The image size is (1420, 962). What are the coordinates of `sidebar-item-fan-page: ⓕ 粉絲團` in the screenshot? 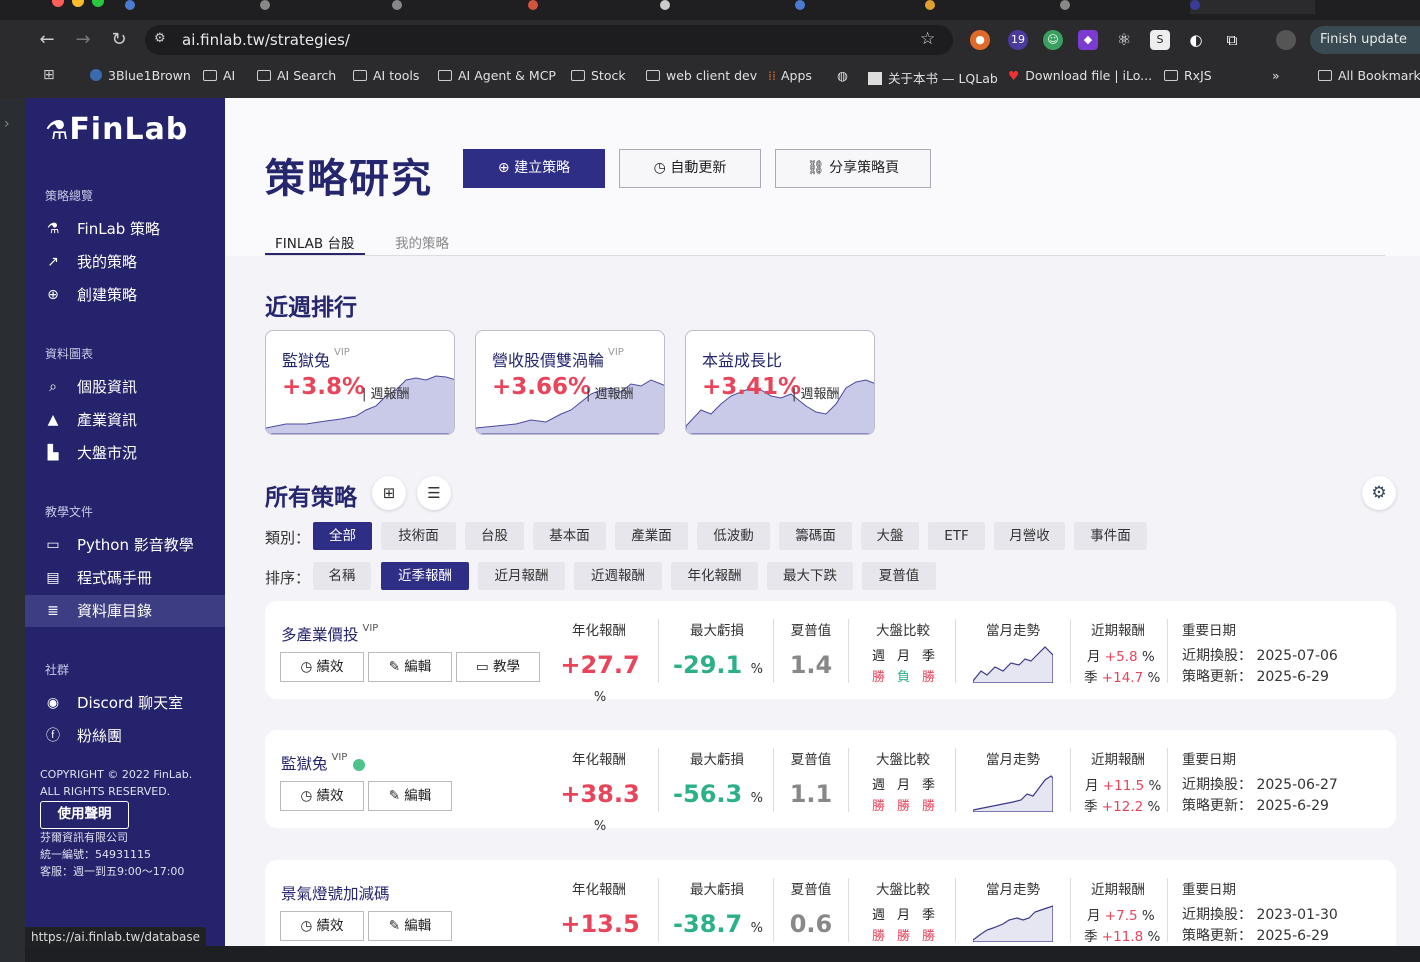 It's located at (125, 736).